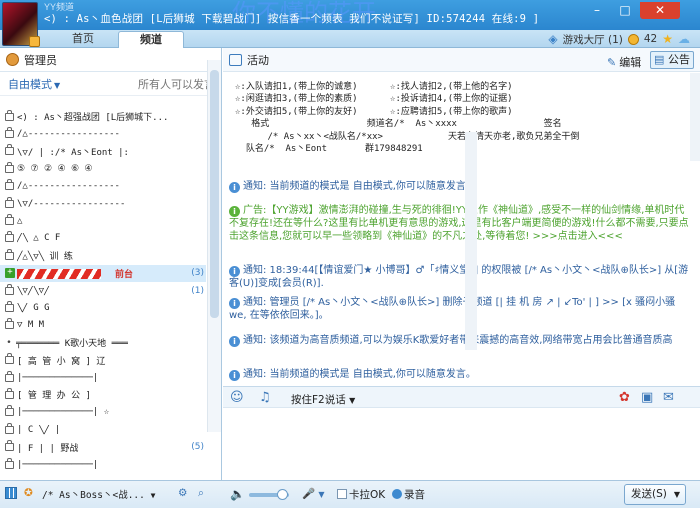  What do you see at coordinates (34, 84) in the screenshot?
I see `mode-dropdown: 自由模式 ▼` at bounding box center [34, 84].